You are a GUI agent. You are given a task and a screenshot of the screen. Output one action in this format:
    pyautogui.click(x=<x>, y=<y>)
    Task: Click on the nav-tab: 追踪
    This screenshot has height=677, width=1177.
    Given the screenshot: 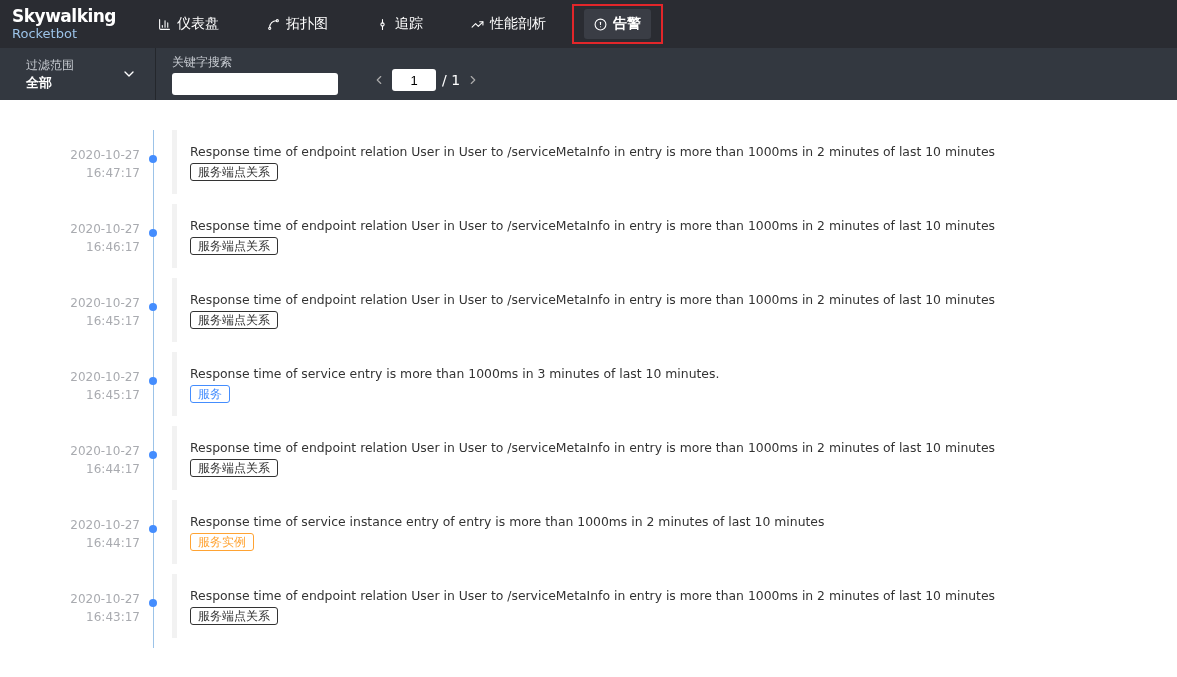 What is the action you would take?
    pyautogui.click(x=399, y=24)
    